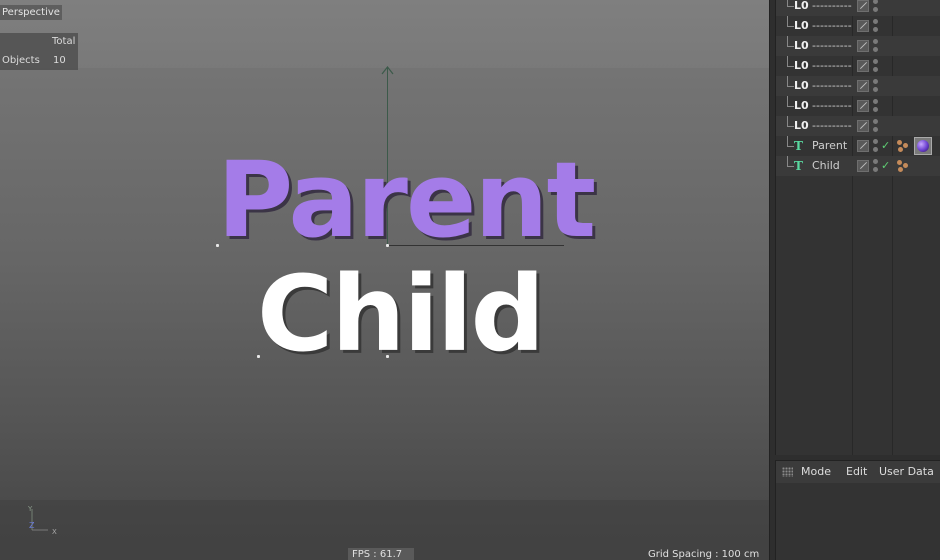 The image size is (940, 560). Describe the element at coordinates (59, 60) in the screenshot. I see `hud-objects-count: 10` at that location.